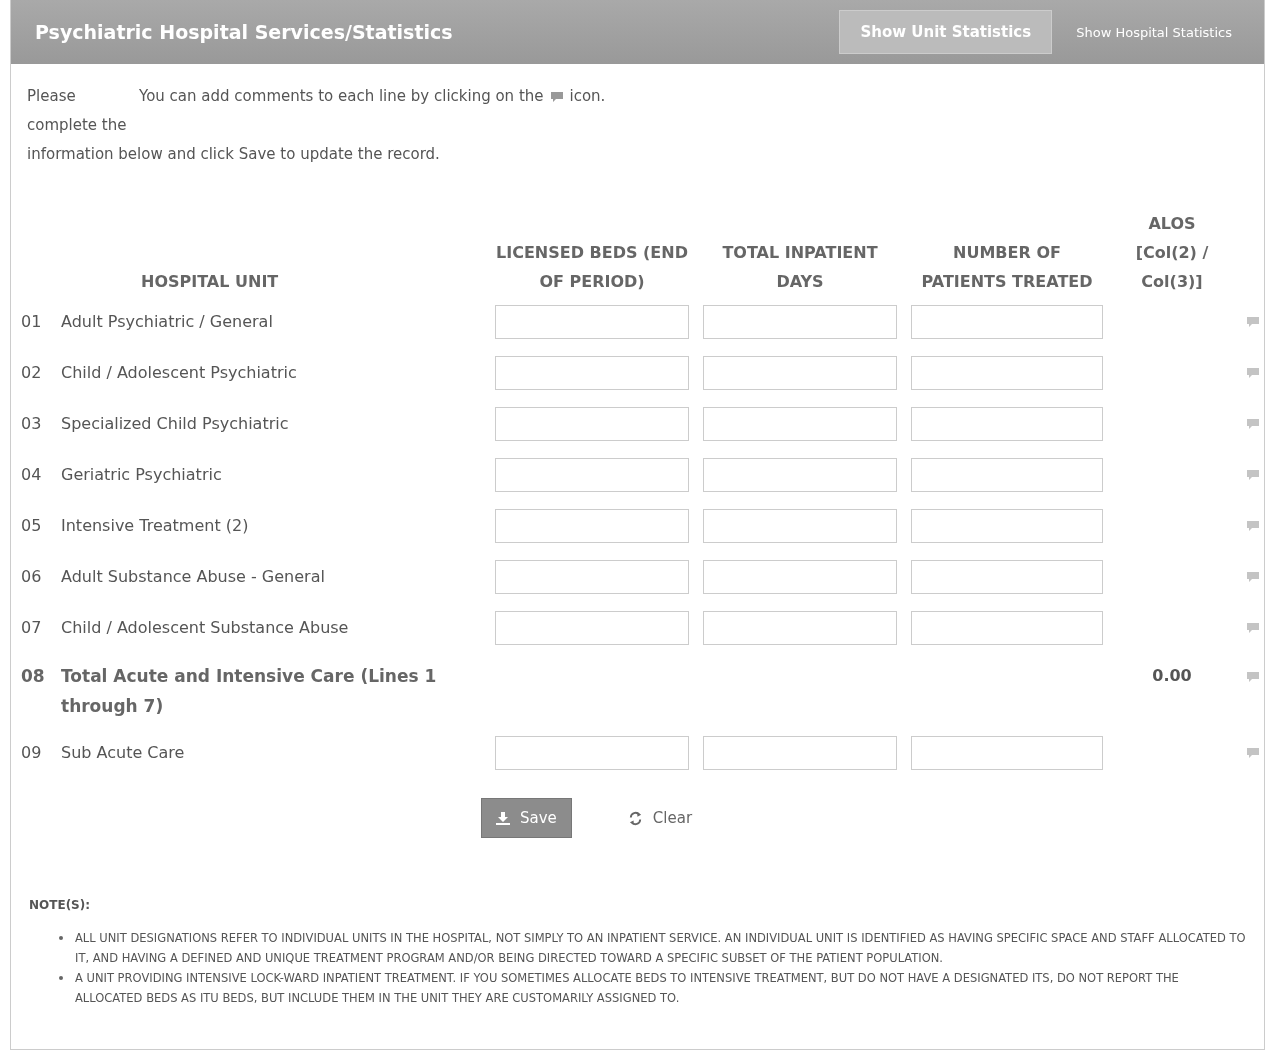 This screenshot has width=1273, height=1057. Describe the element at coordinates (234, 154) in the screenshot. I see `intro-text: information below and click Save to update the record.` at that location.